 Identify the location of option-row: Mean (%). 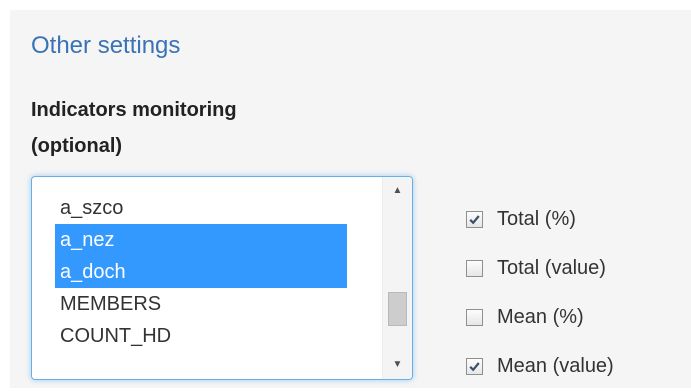
(540, 317).